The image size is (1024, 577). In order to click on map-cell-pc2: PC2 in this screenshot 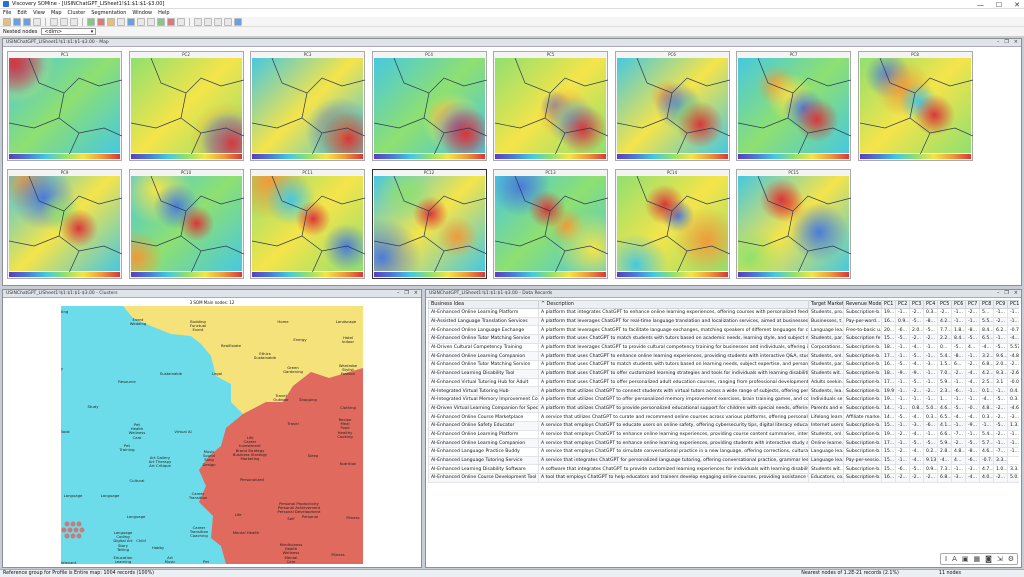, I will do `click(186, 106)`.